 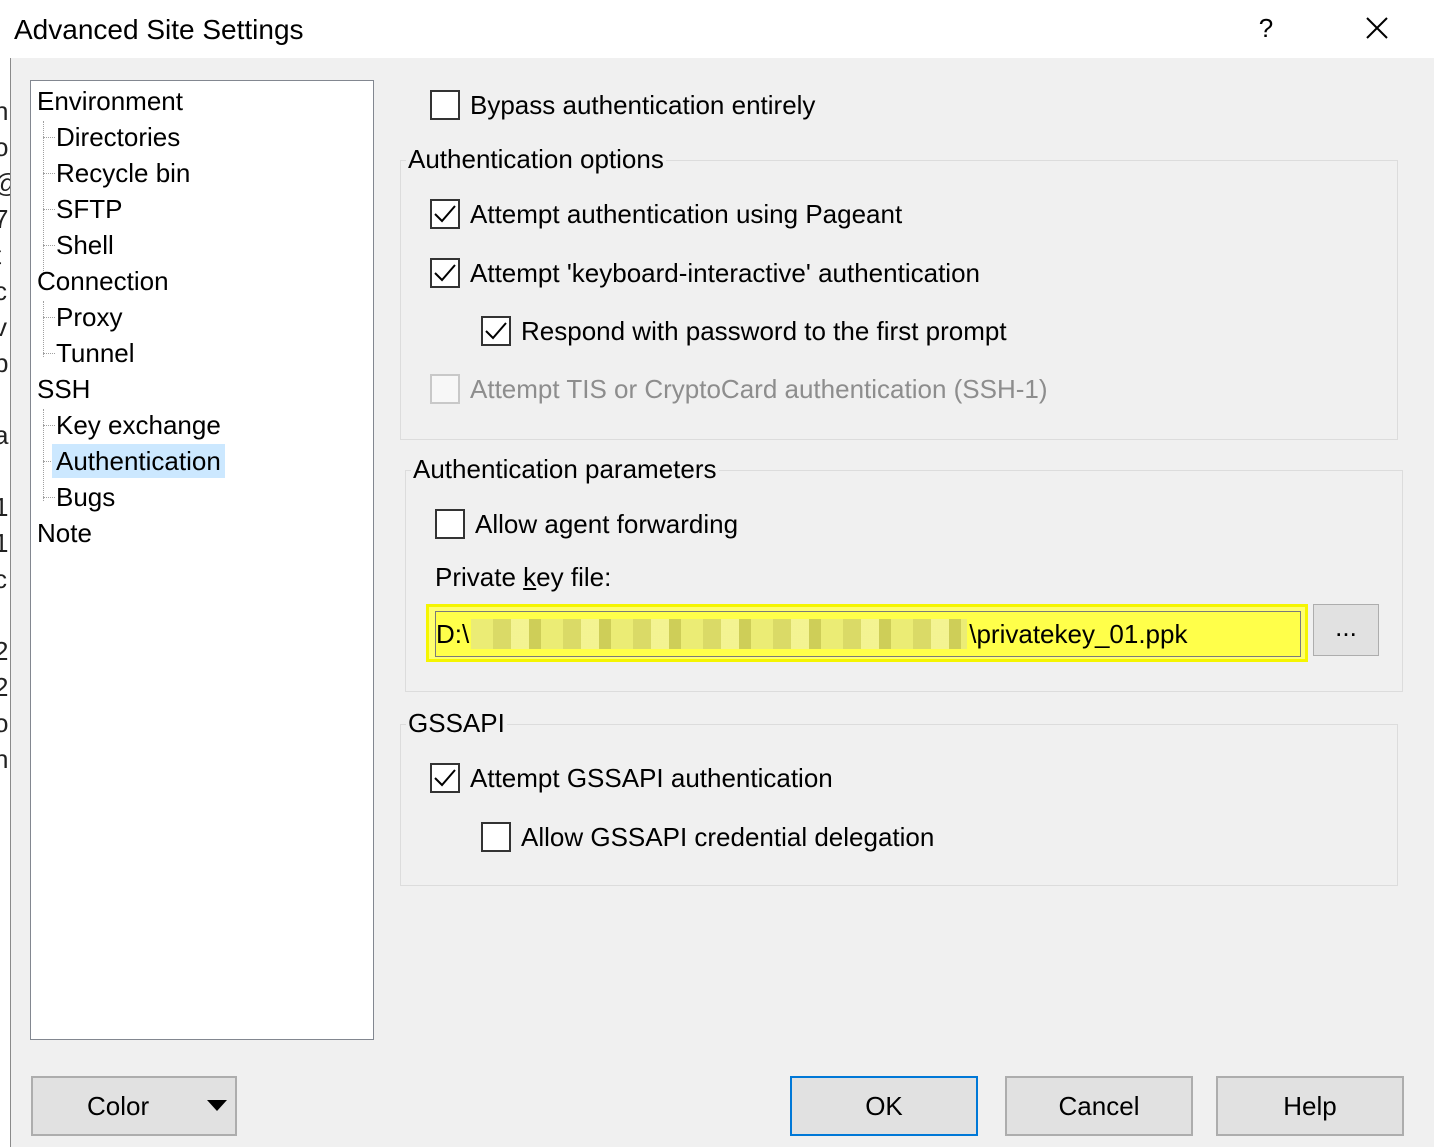 What do you see at coordinates (651, 777) in the screenshot?
I see `gssapi-attempt-label: Attempt GSSAPI authentication` at bounding box center [651, 777].